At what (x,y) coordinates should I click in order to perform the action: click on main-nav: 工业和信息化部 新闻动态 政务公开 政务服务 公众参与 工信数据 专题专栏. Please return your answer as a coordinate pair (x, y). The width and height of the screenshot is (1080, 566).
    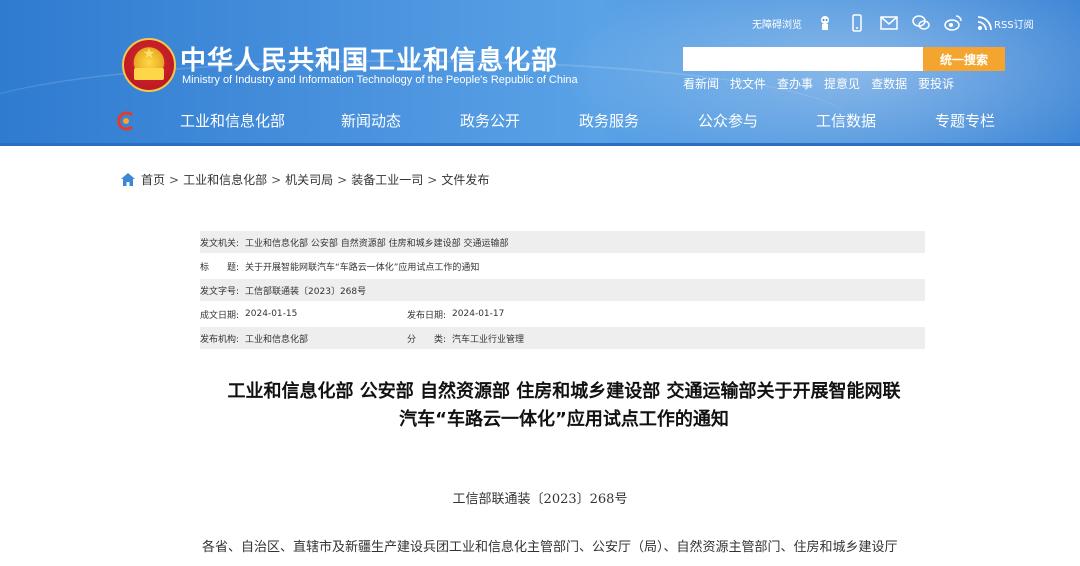
    Looking at the image, I should click on (540, 120).